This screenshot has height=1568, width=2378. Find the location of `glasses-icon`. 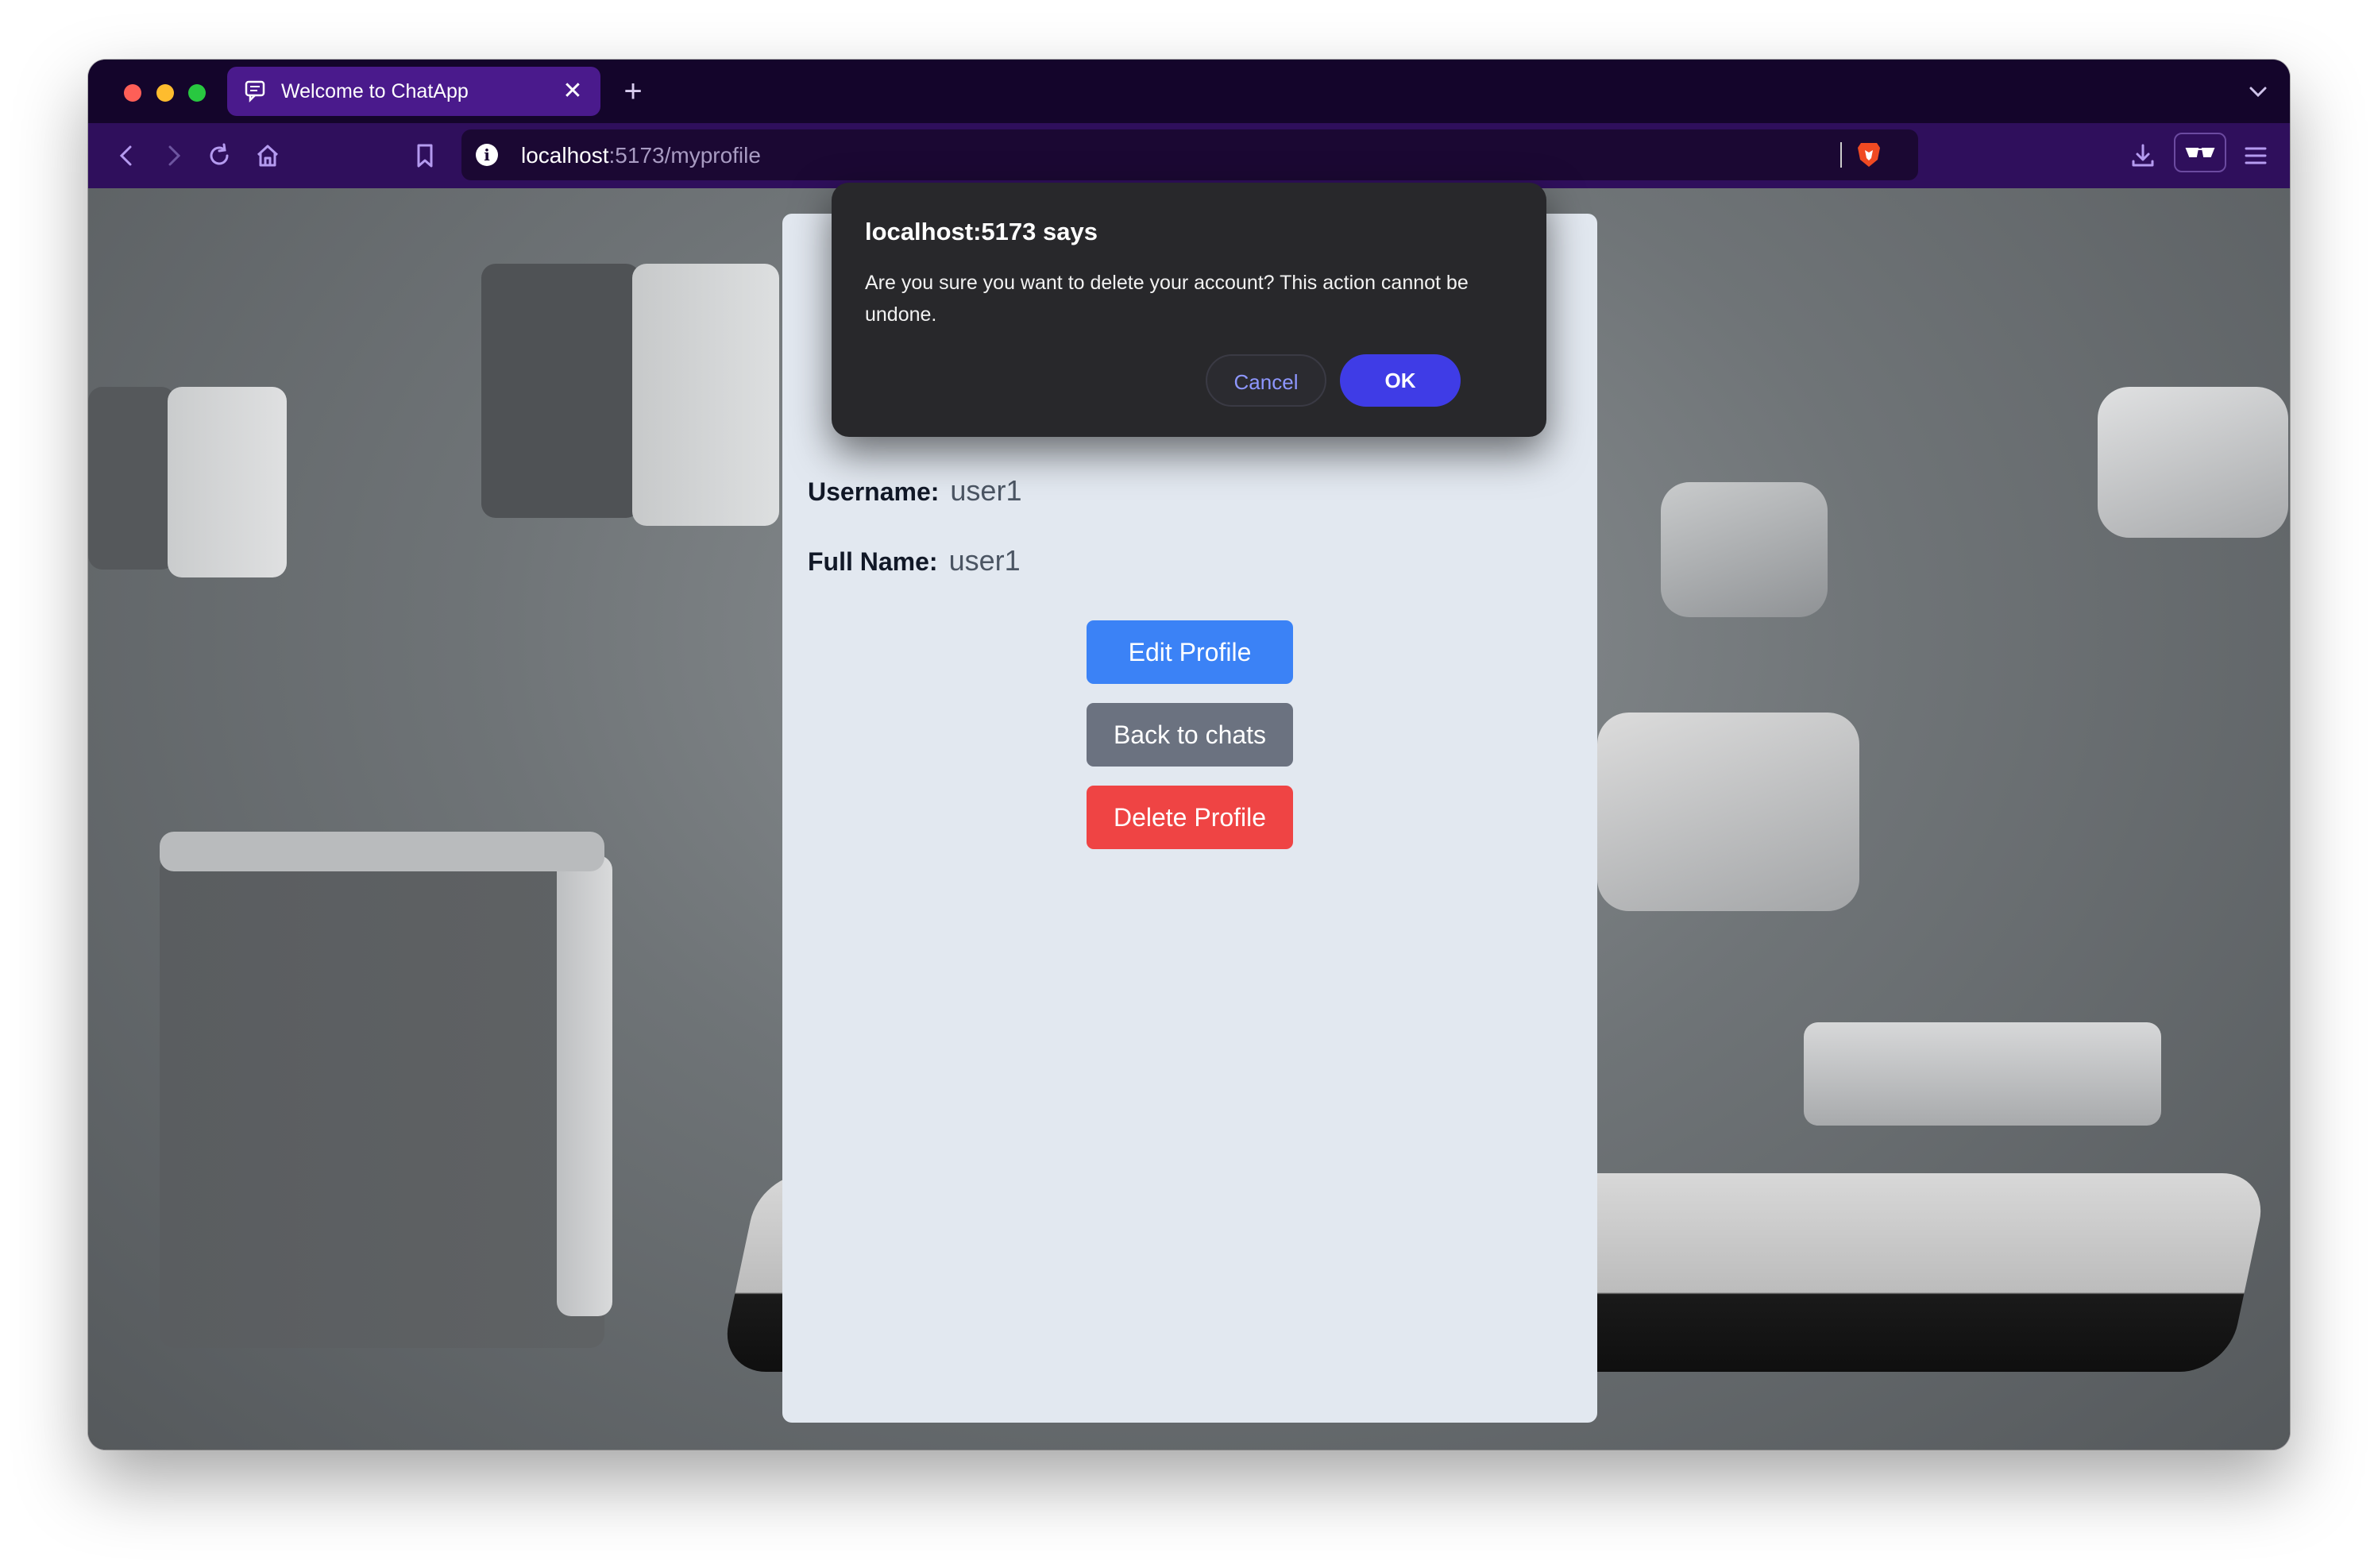

glasses-icon is located at coordinates (2200, 152).